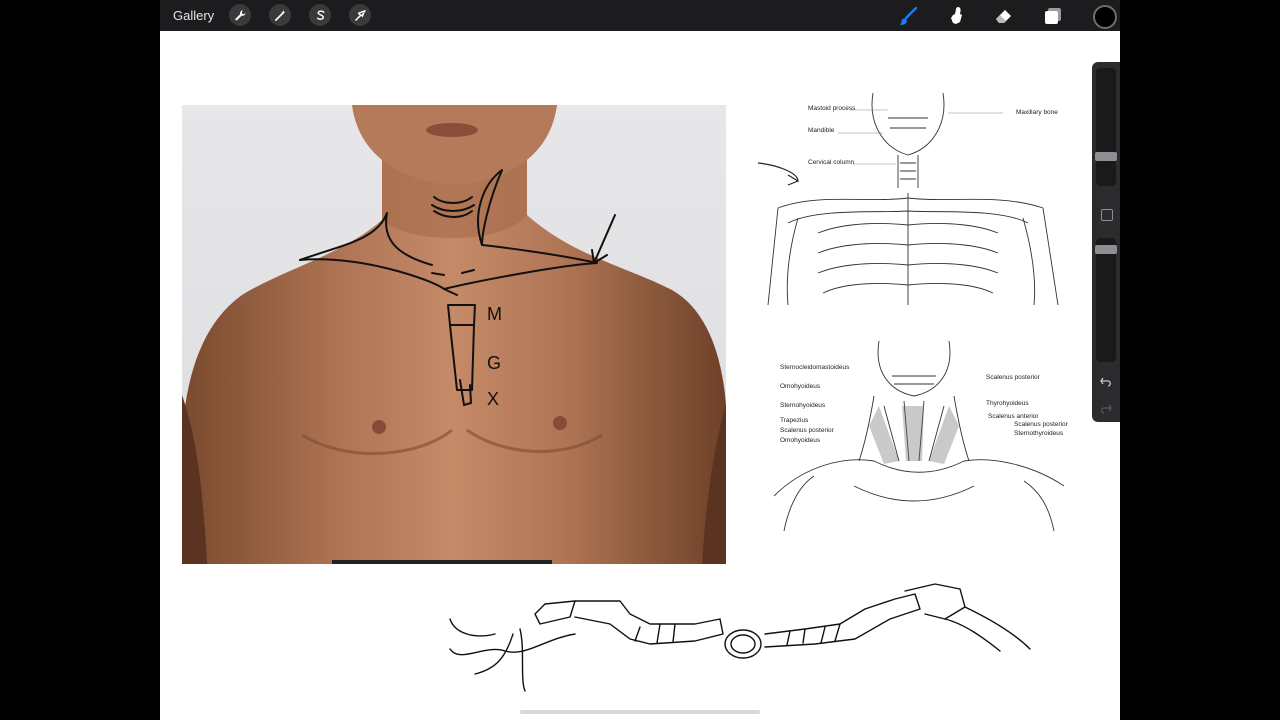  I want to click on label-scalenus-anterior: Scalenus anterior, so click(1013, 416).